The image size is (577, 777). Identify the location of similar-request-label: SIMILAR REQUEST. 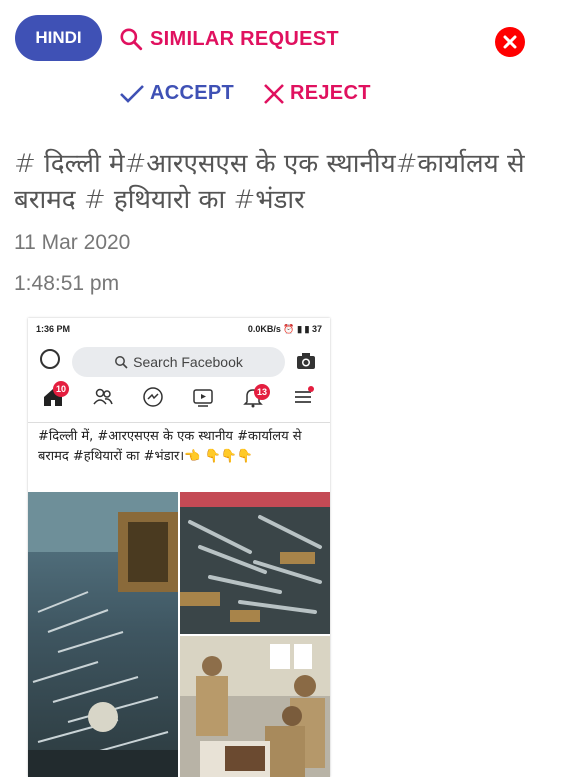
(244, 38).